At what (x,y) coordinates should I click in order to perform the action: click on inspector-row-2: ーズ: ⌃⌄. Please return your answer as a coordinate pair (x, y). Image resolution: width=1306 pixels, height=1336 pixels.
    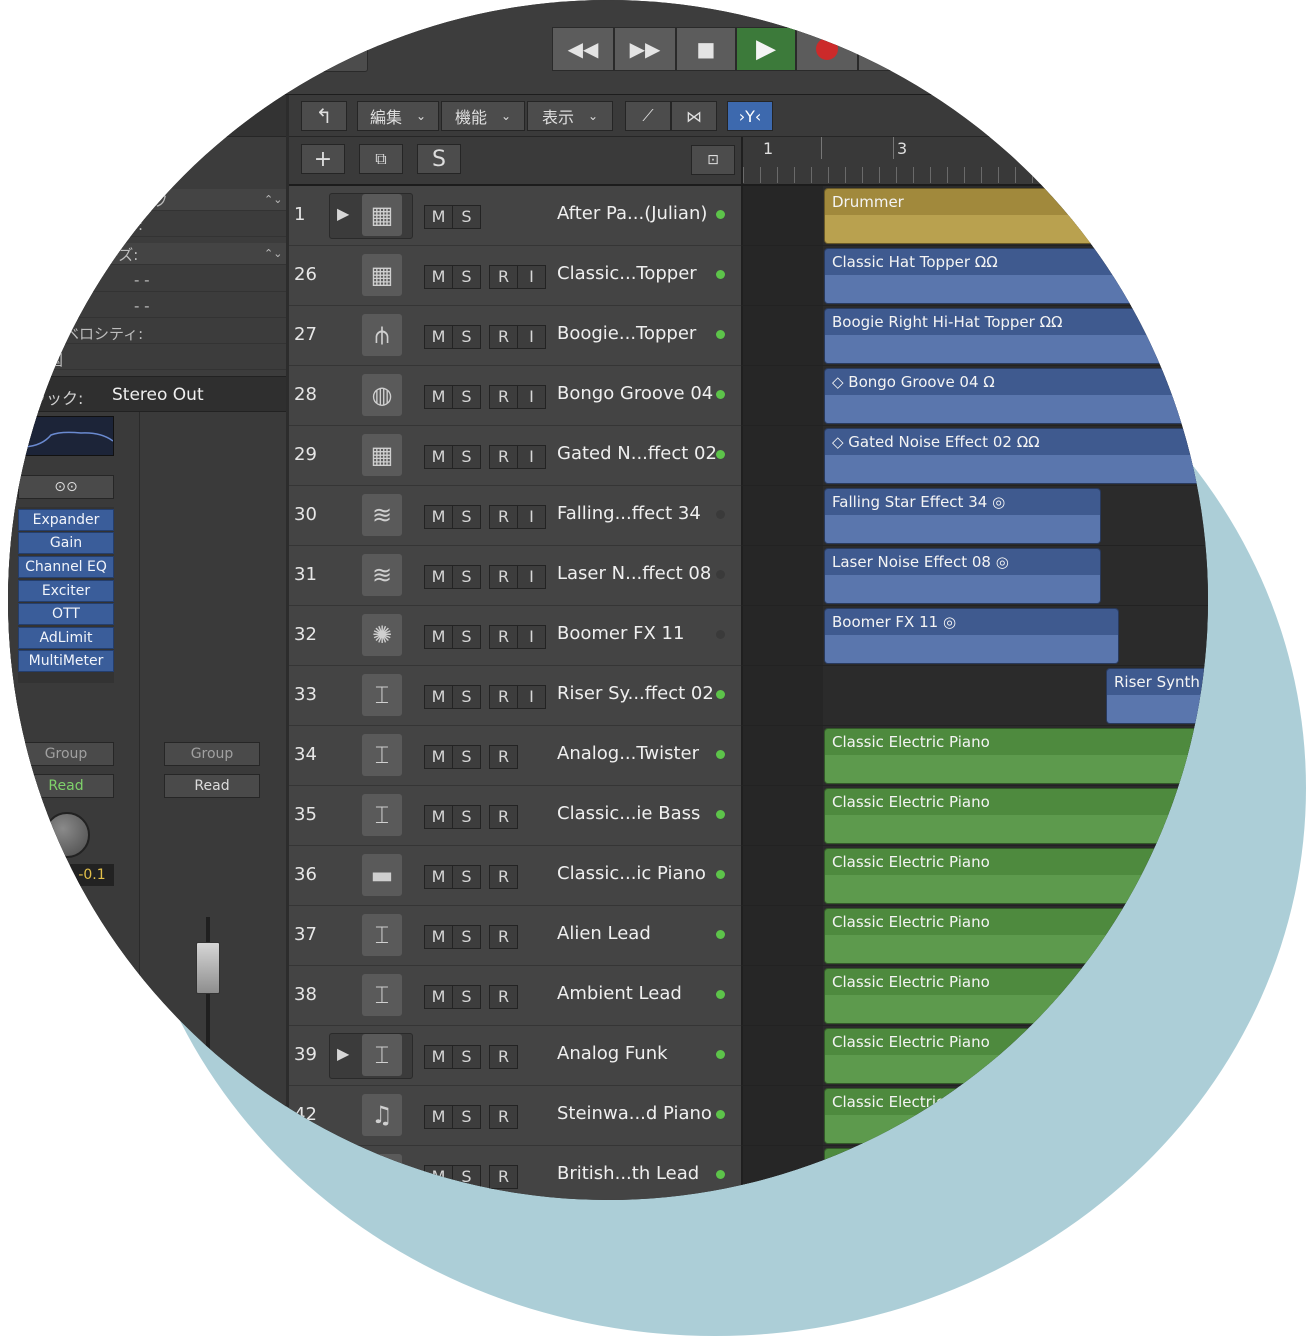
    Looking at the image, I should click on (147, 254).